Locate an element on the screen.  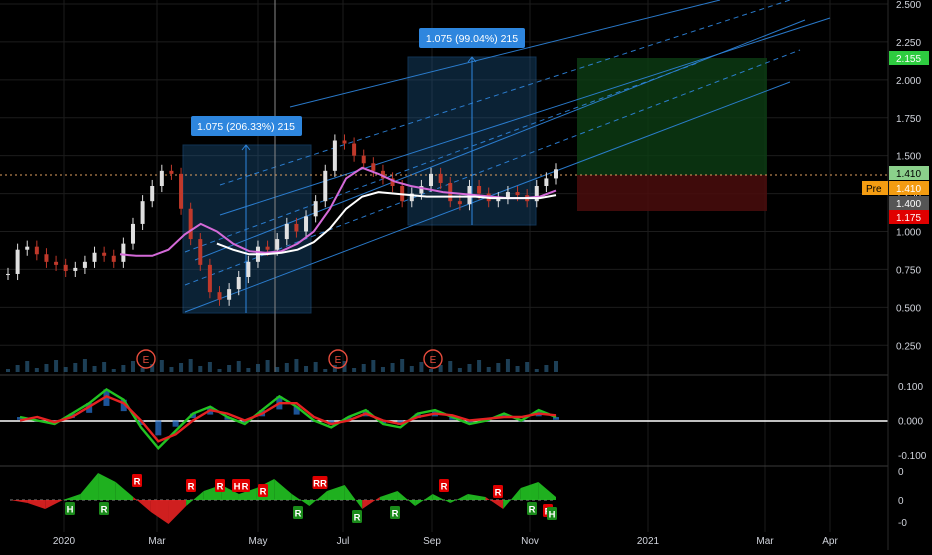
signal-marker: RR is located at coordinates (320, 483).